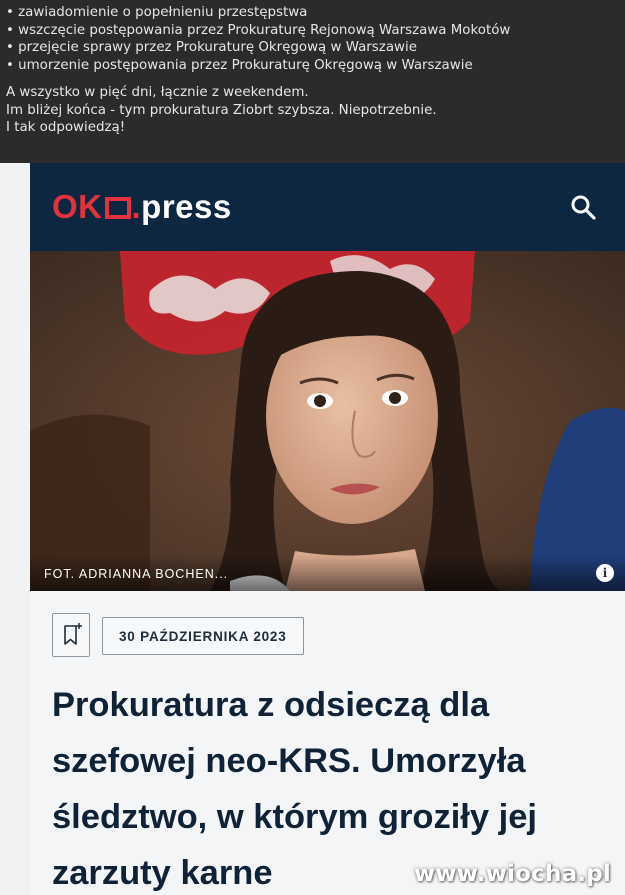  I want to click on logo-press: press, so click(186, 206).